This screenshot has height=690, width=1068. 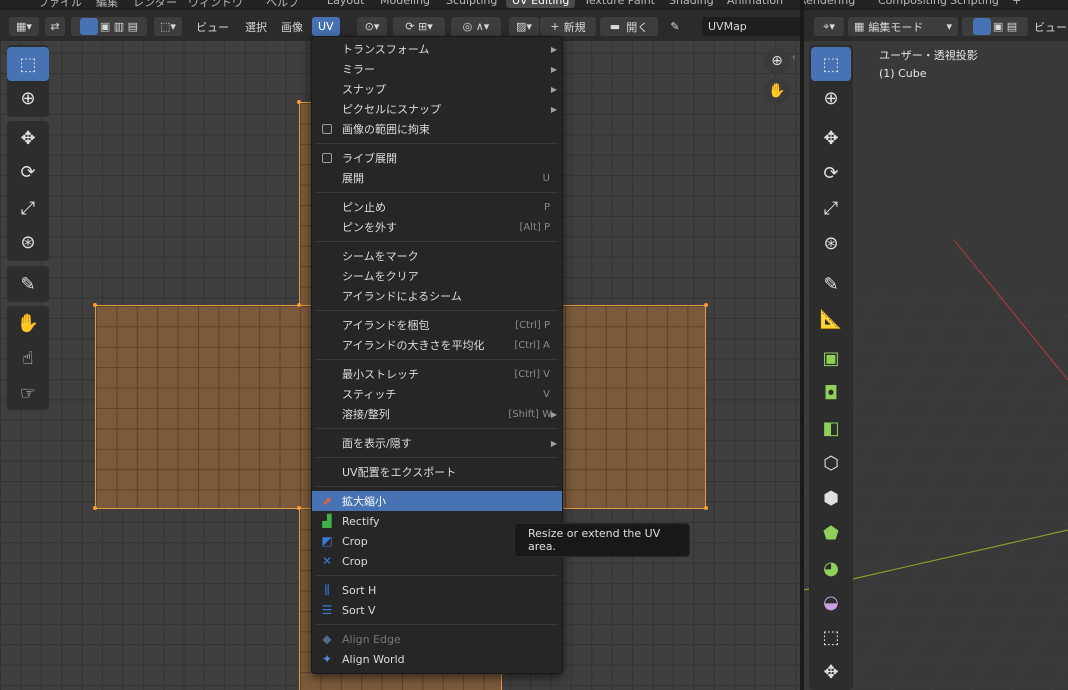 I want to click on menu-item-minimize-stretch: 最小ストレッチ [Ctrl] V, so click(x=437, y=374).